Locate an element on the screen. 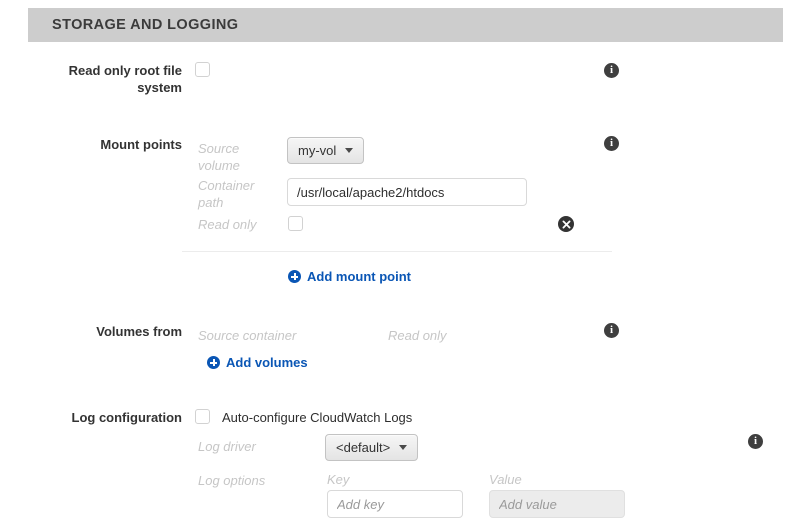 The width and height of the screenshot is (807, 532). container-path-label: Container path is located at coordinates (226, 194).